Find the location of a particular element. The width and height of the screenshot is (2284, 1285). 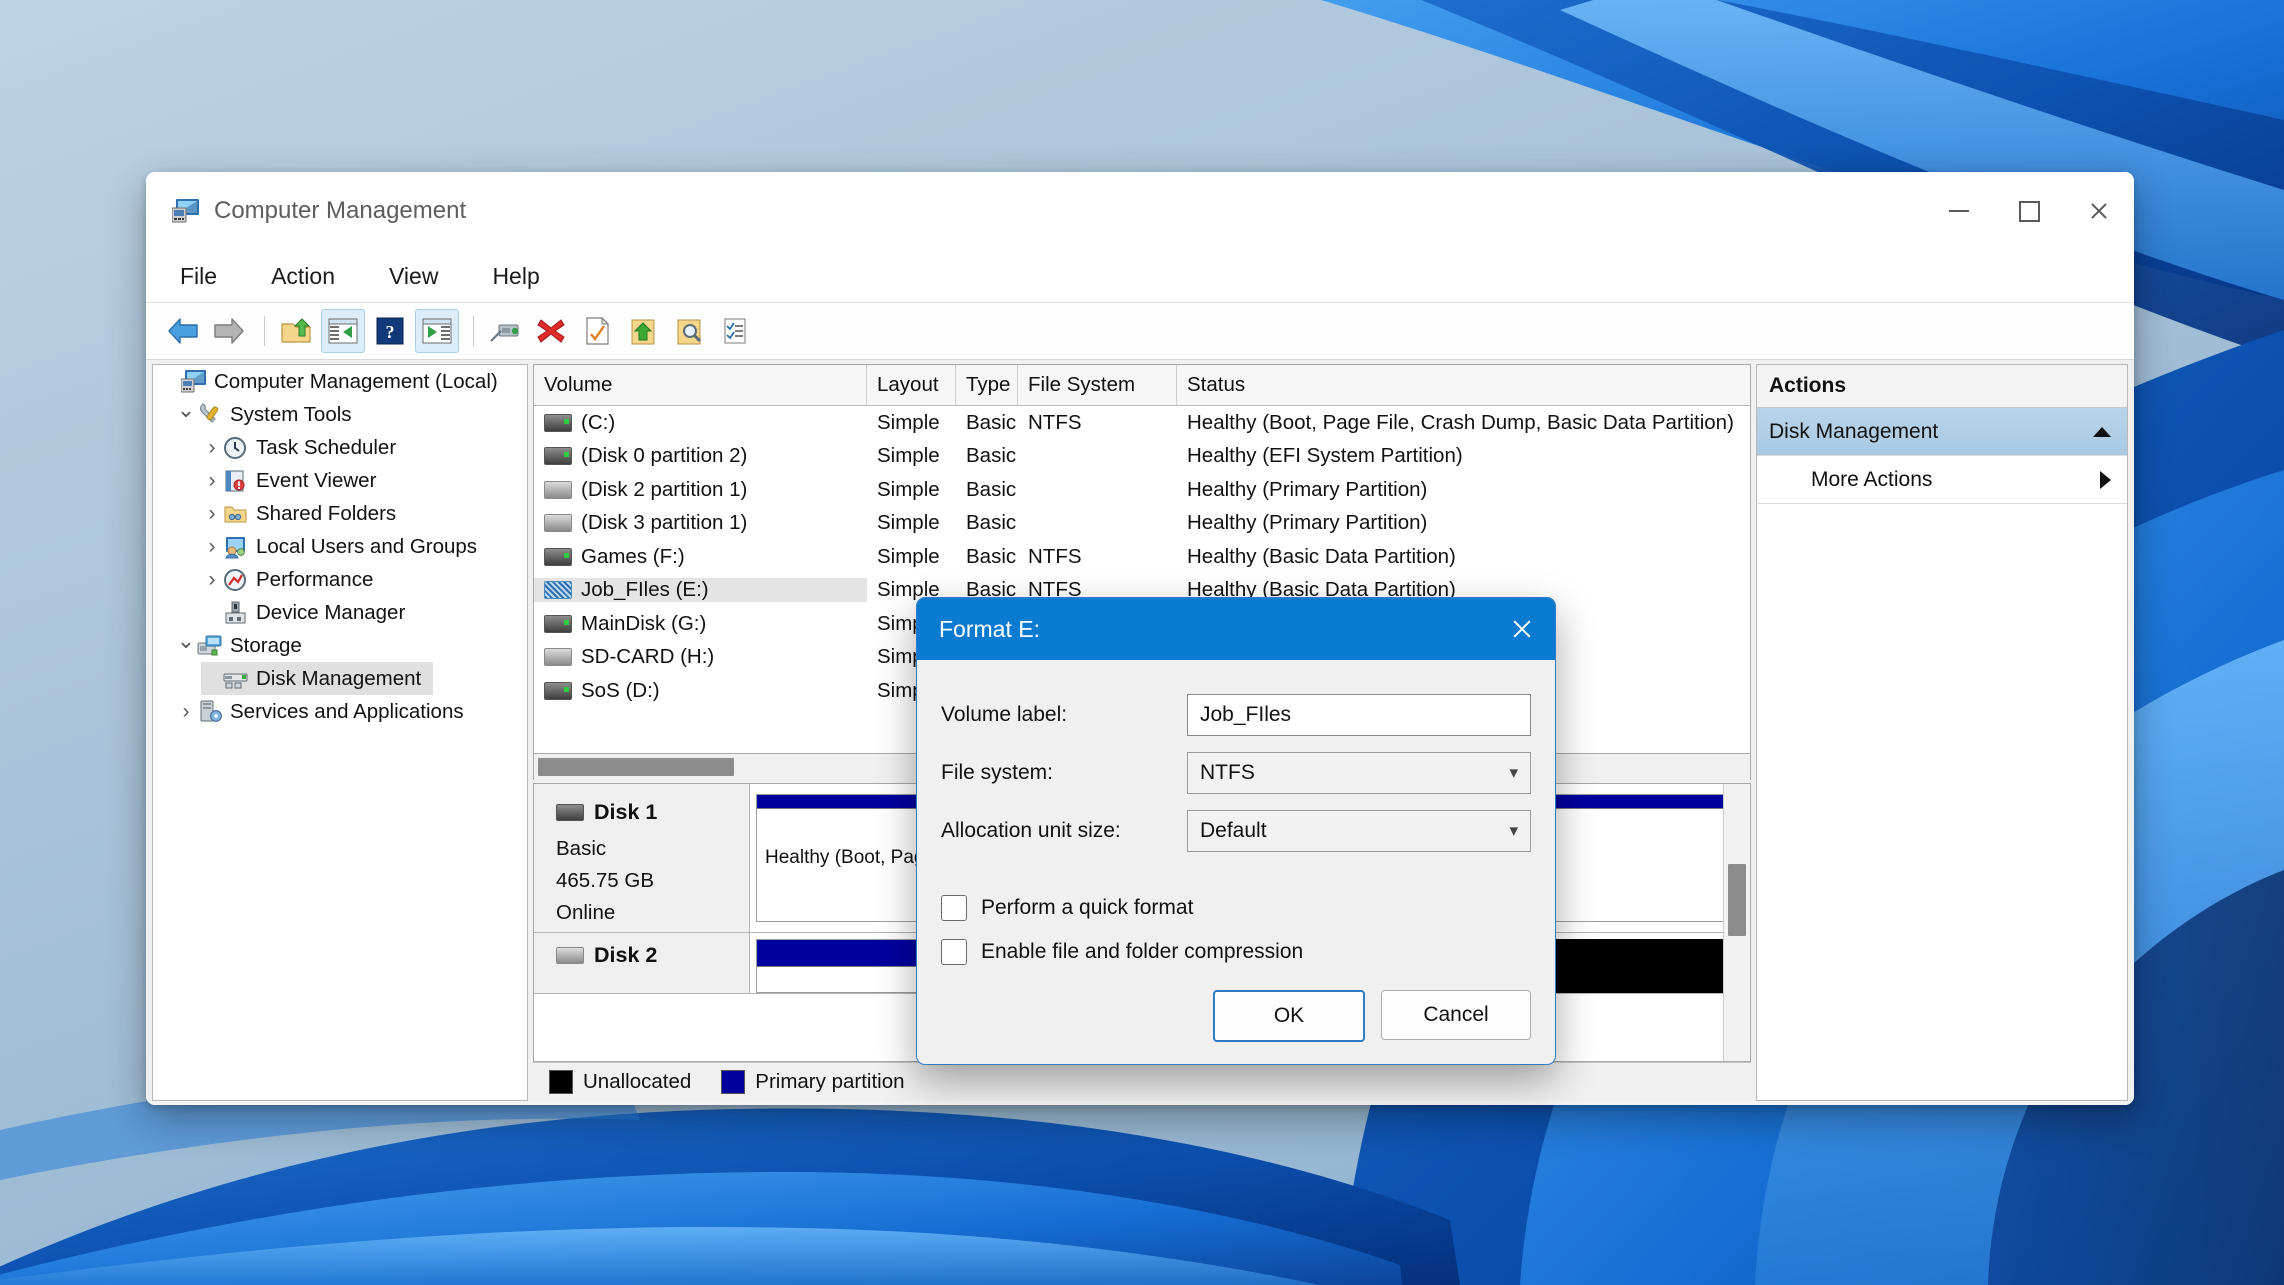

tree-item-task-scheduler: Task Scheduler is located at coordinates (340, 447).